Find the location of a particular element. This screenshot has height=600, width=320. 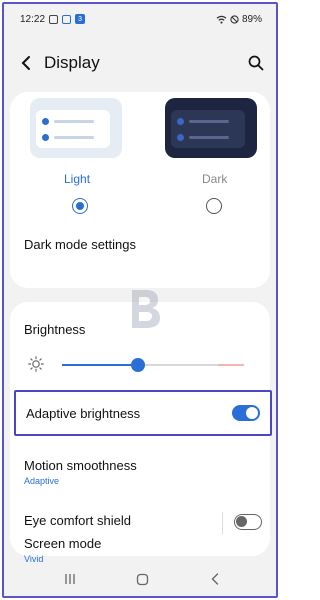

page-title: Display is located at coordinates (72, 62).